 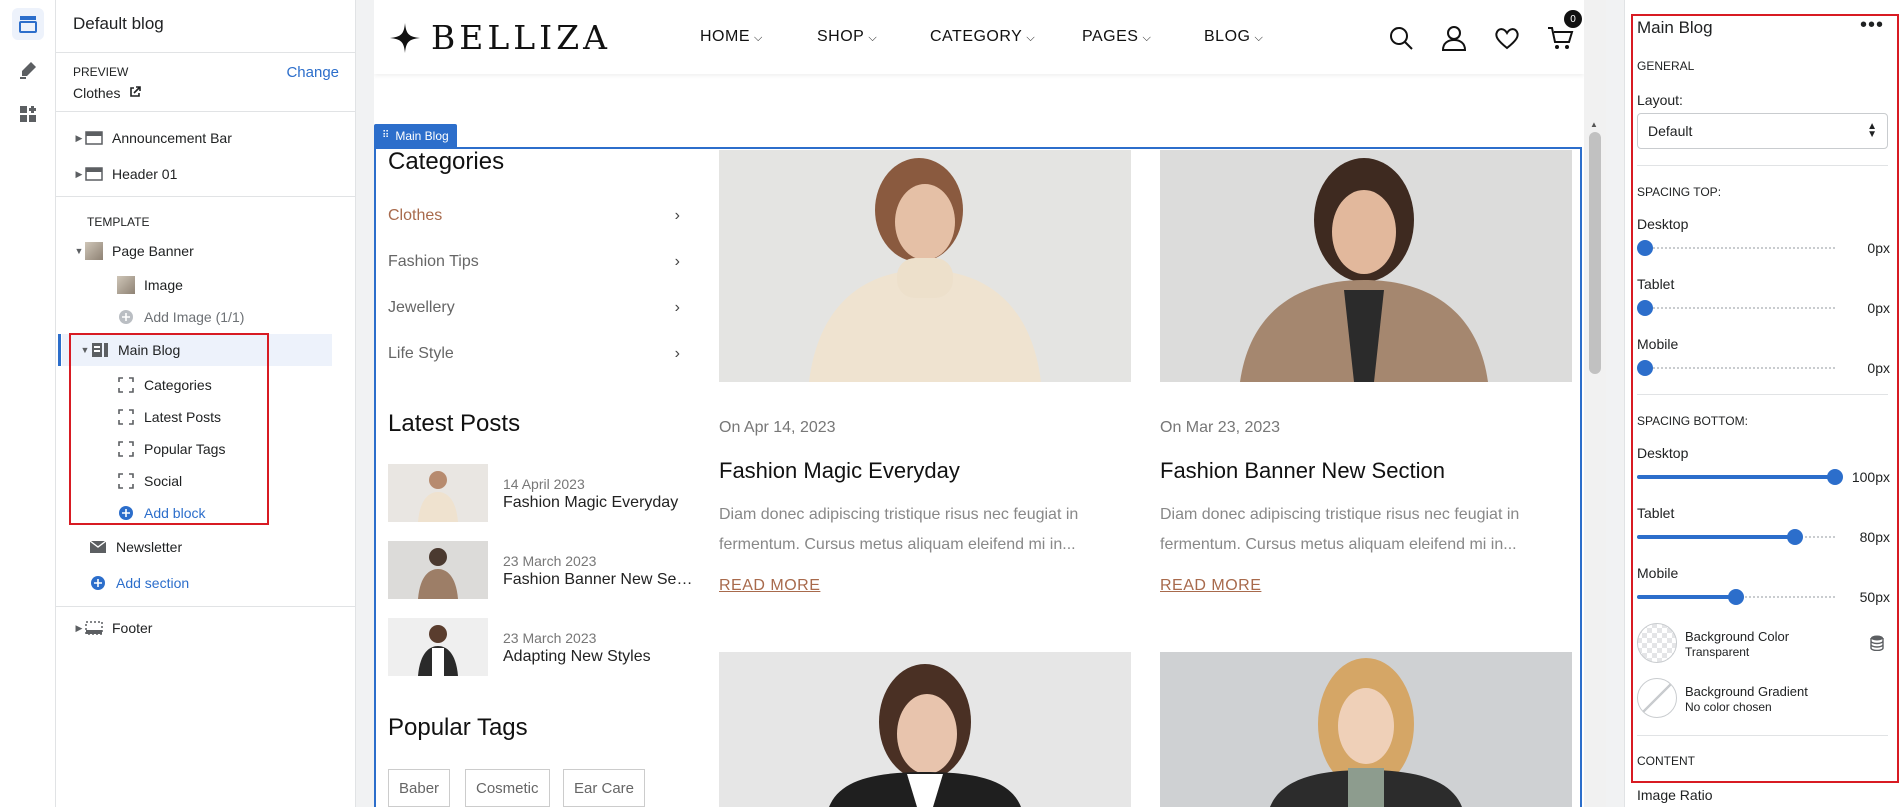 I want to click on latest-post-title: Adapting New Styles, so click(x=577, y=656).